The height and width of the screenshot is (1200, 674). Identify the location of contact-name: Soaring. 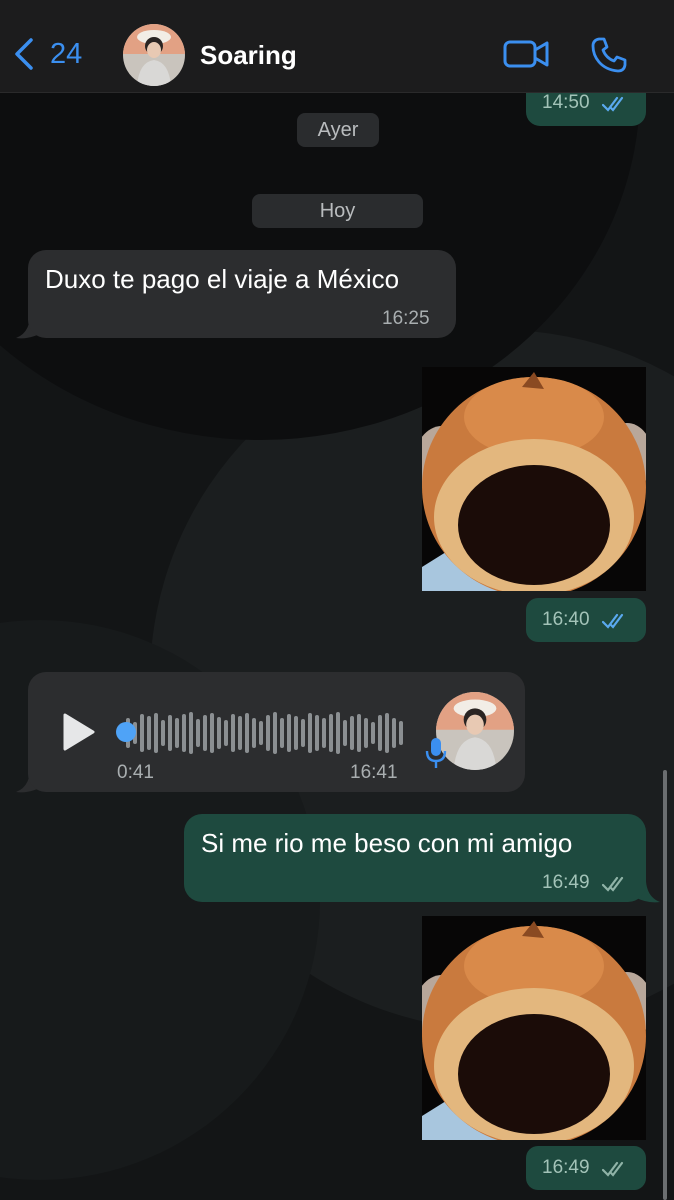
(248, 55).